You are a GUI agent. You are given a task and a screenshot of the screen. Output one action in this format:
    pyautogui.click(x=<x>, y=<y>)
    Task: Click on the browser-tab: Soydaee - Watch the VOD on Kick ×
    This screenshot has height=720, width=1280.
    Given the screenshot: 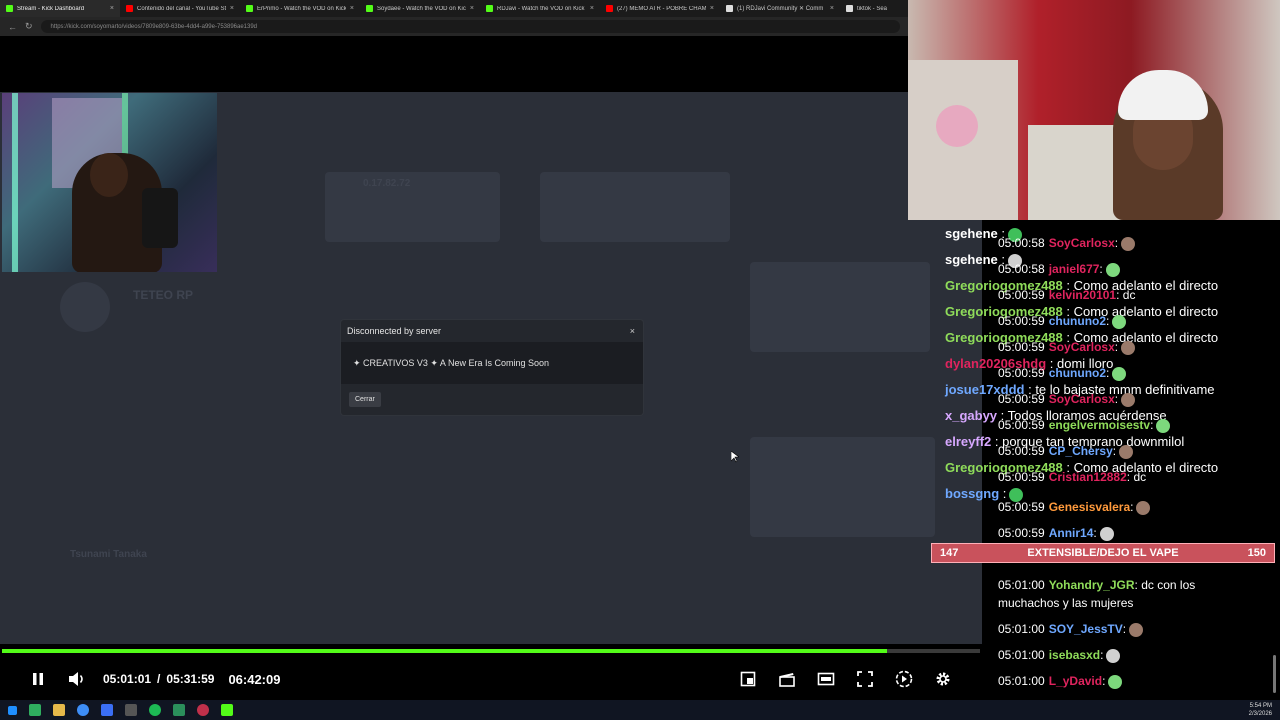 What is the action you would take?
    pyautogui.click(x=420, y=8)
    